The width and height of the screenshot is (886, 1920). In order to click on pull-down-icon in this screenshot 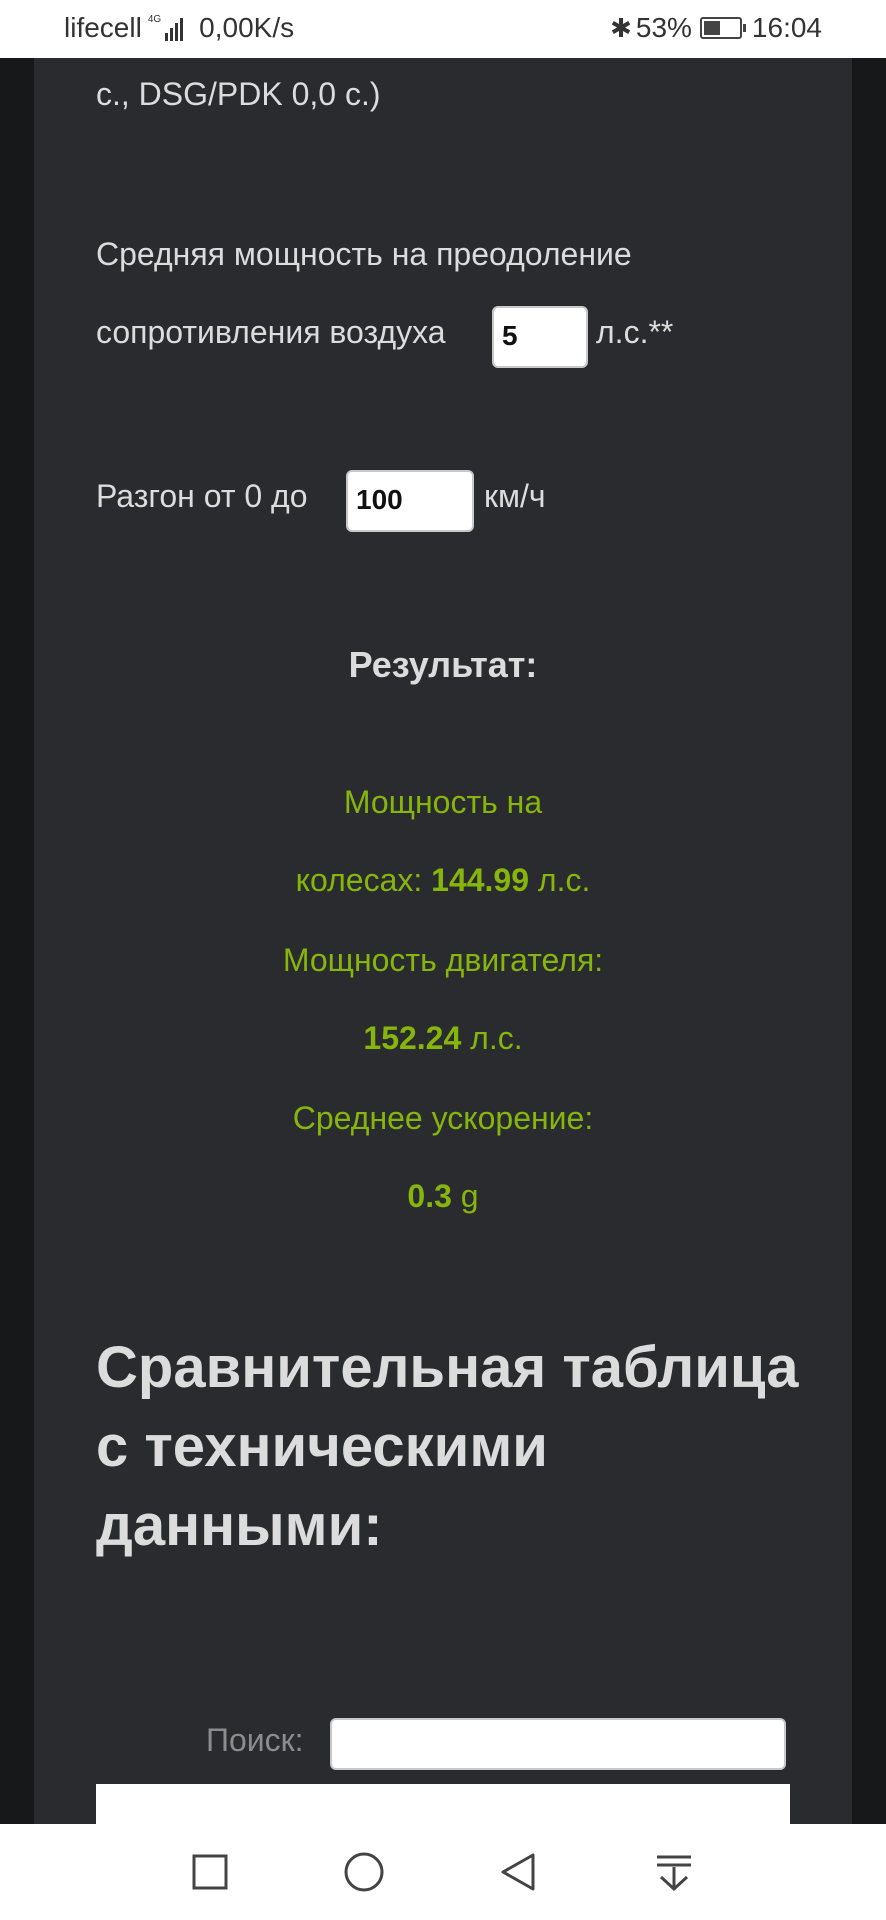, I will do `click(674, 1873)`.